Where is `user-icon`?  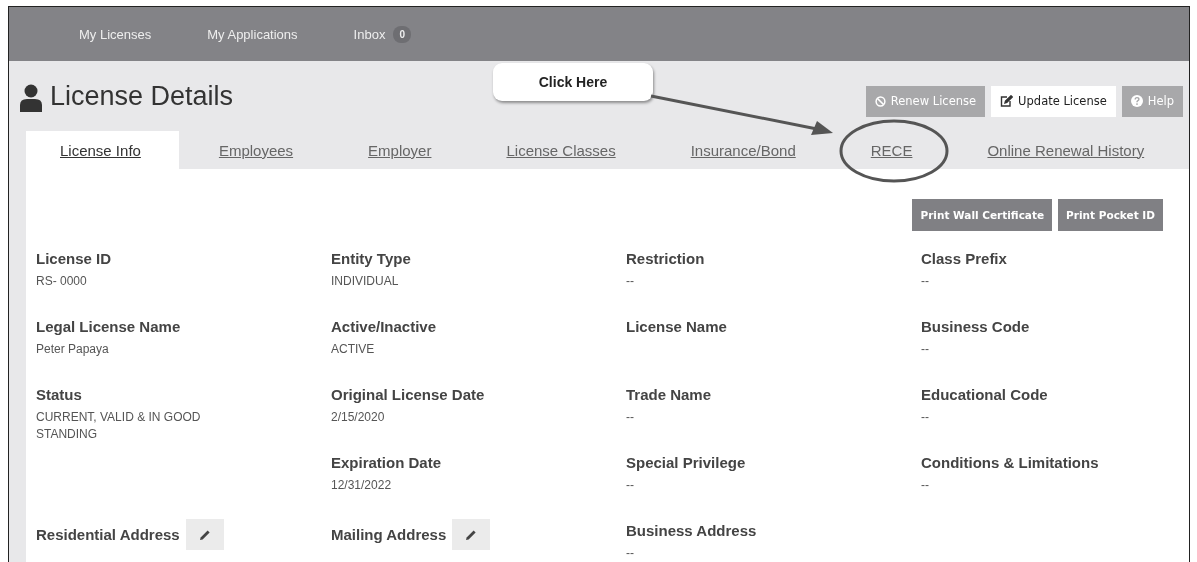
user-icon is located at coordinates (31, 98).